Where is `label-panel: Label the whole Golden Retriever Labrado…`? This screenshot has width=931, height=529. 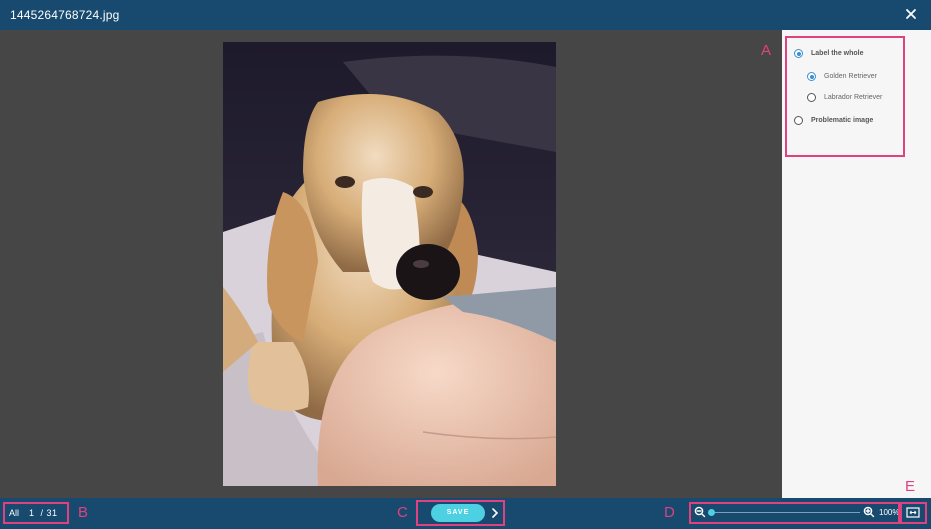
label-panel: Label the whole Golden Retriever Labrado… is located at coordinates (856, 264).